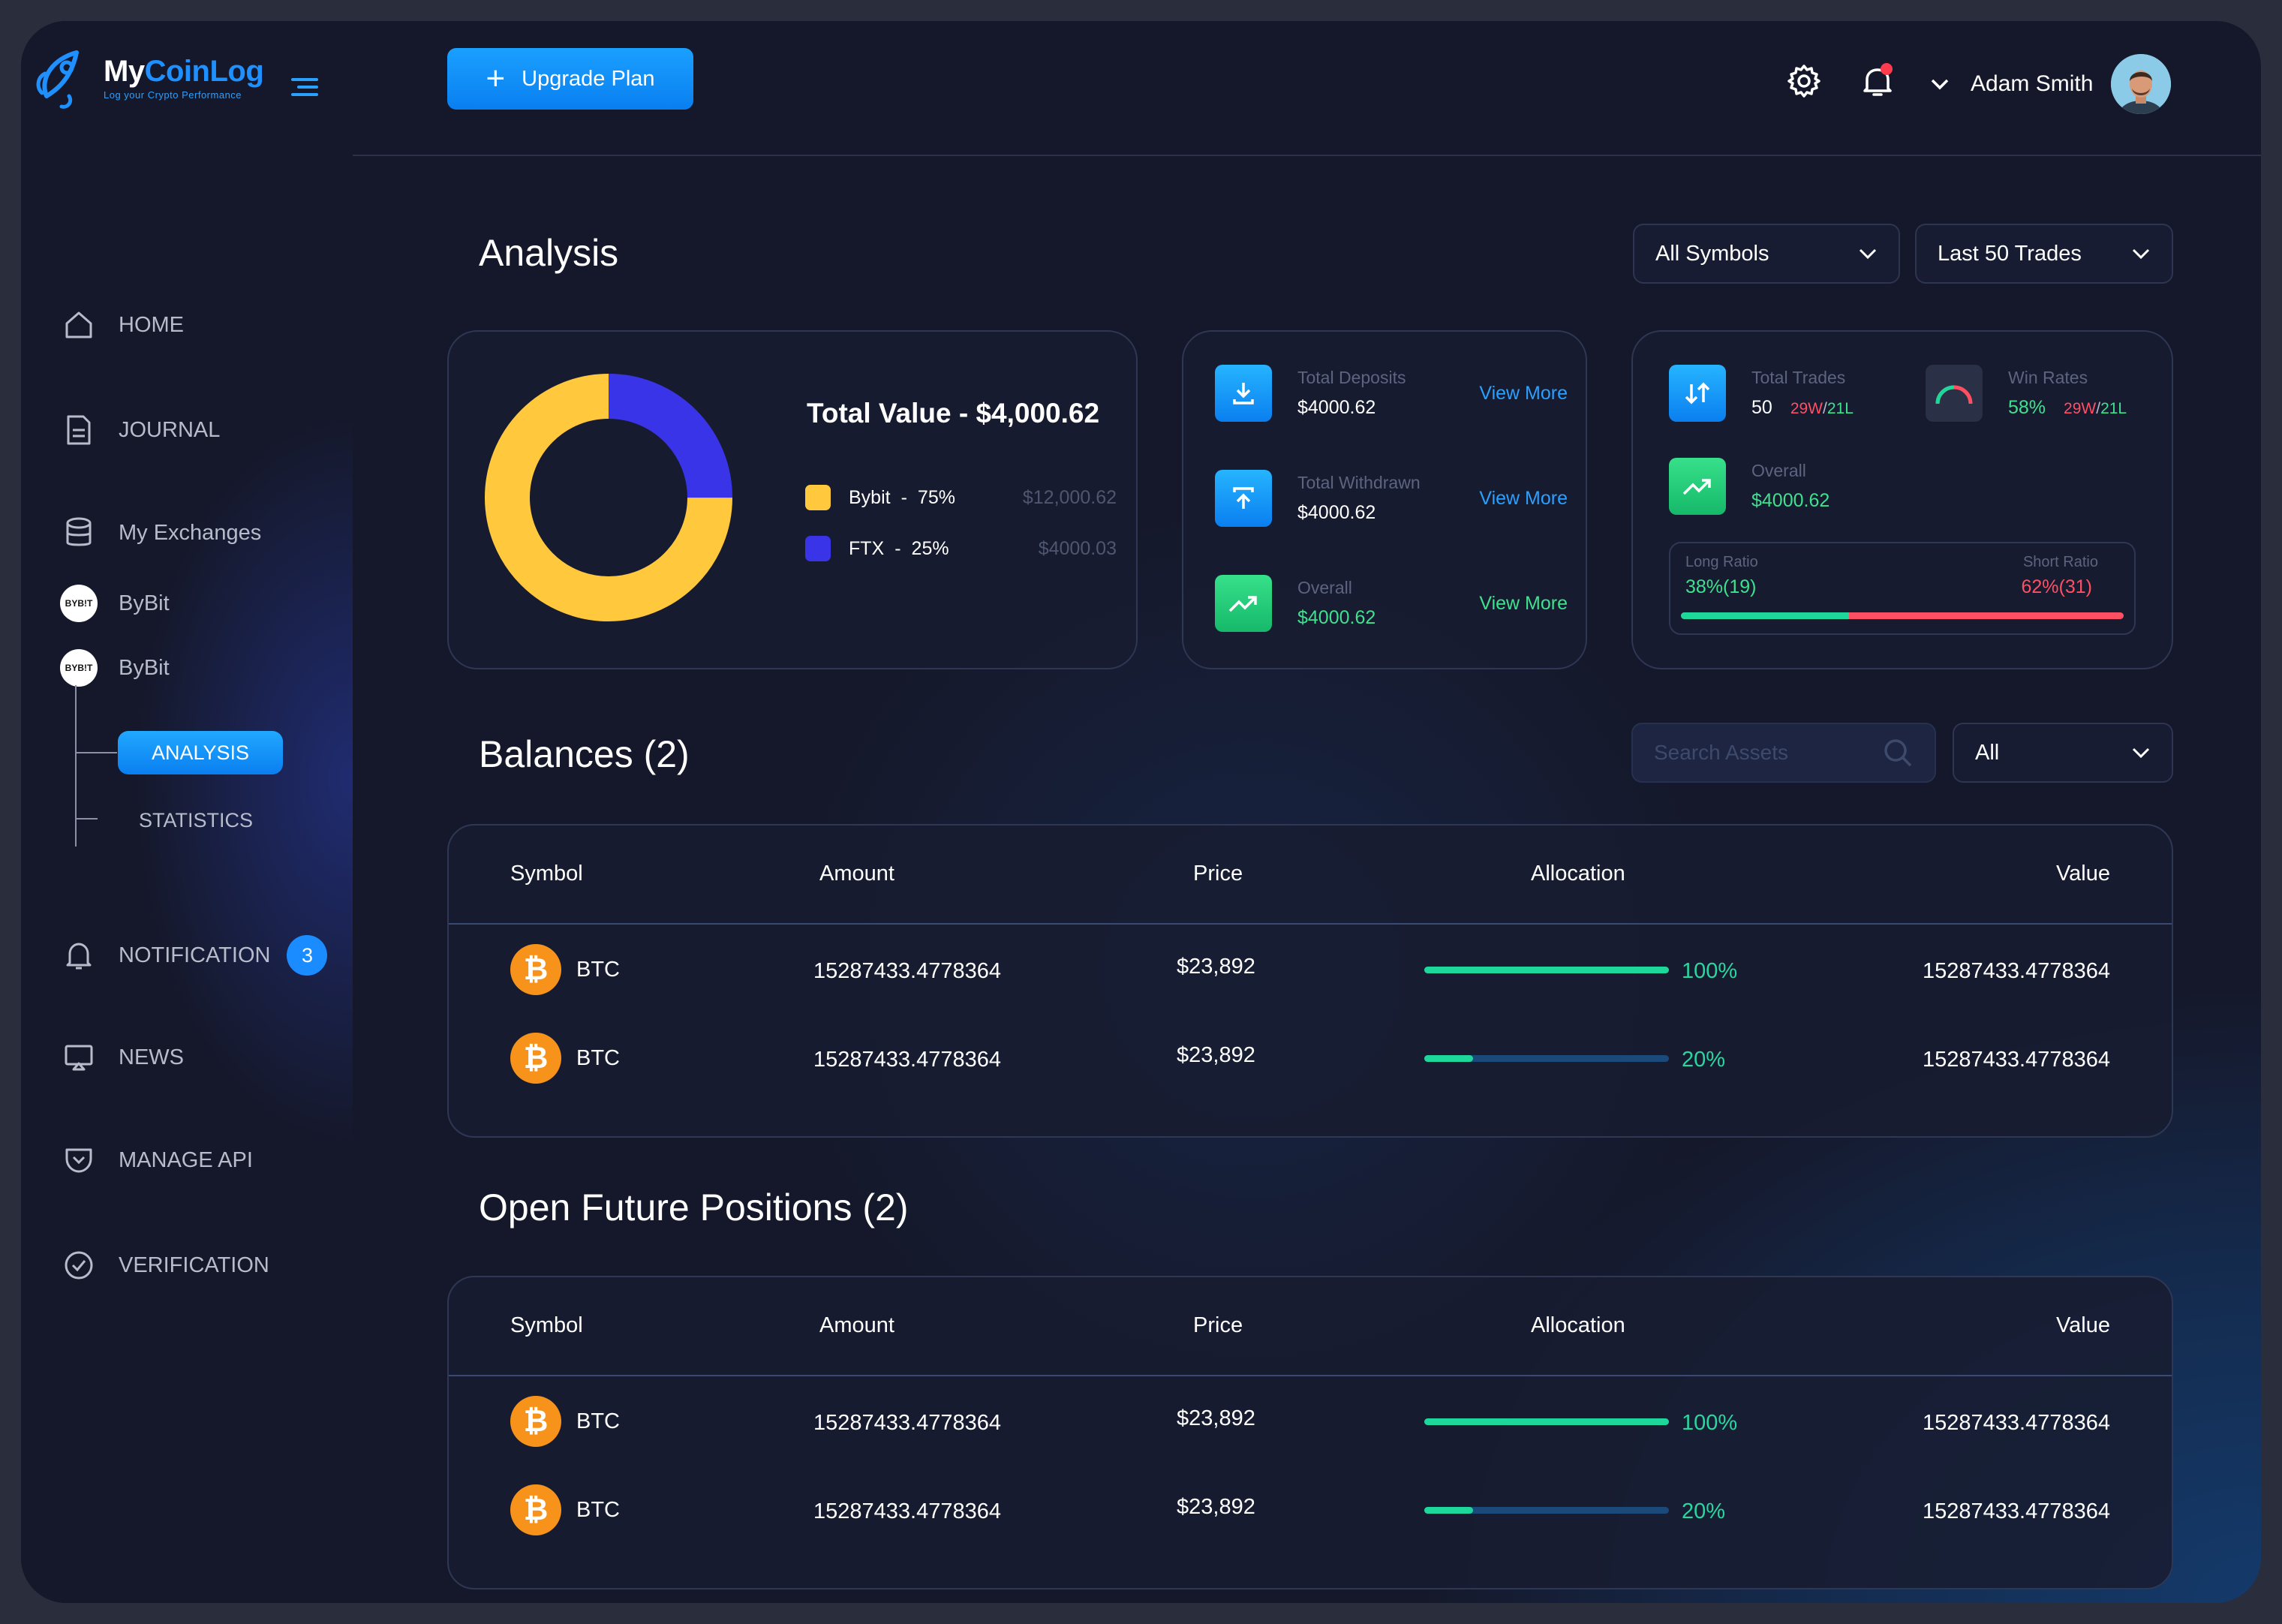 The width and height of the screenshot is (2282, 1624). I want to click on sidebar-item-notification: NOTIFICATION 3, so click(194, 955).